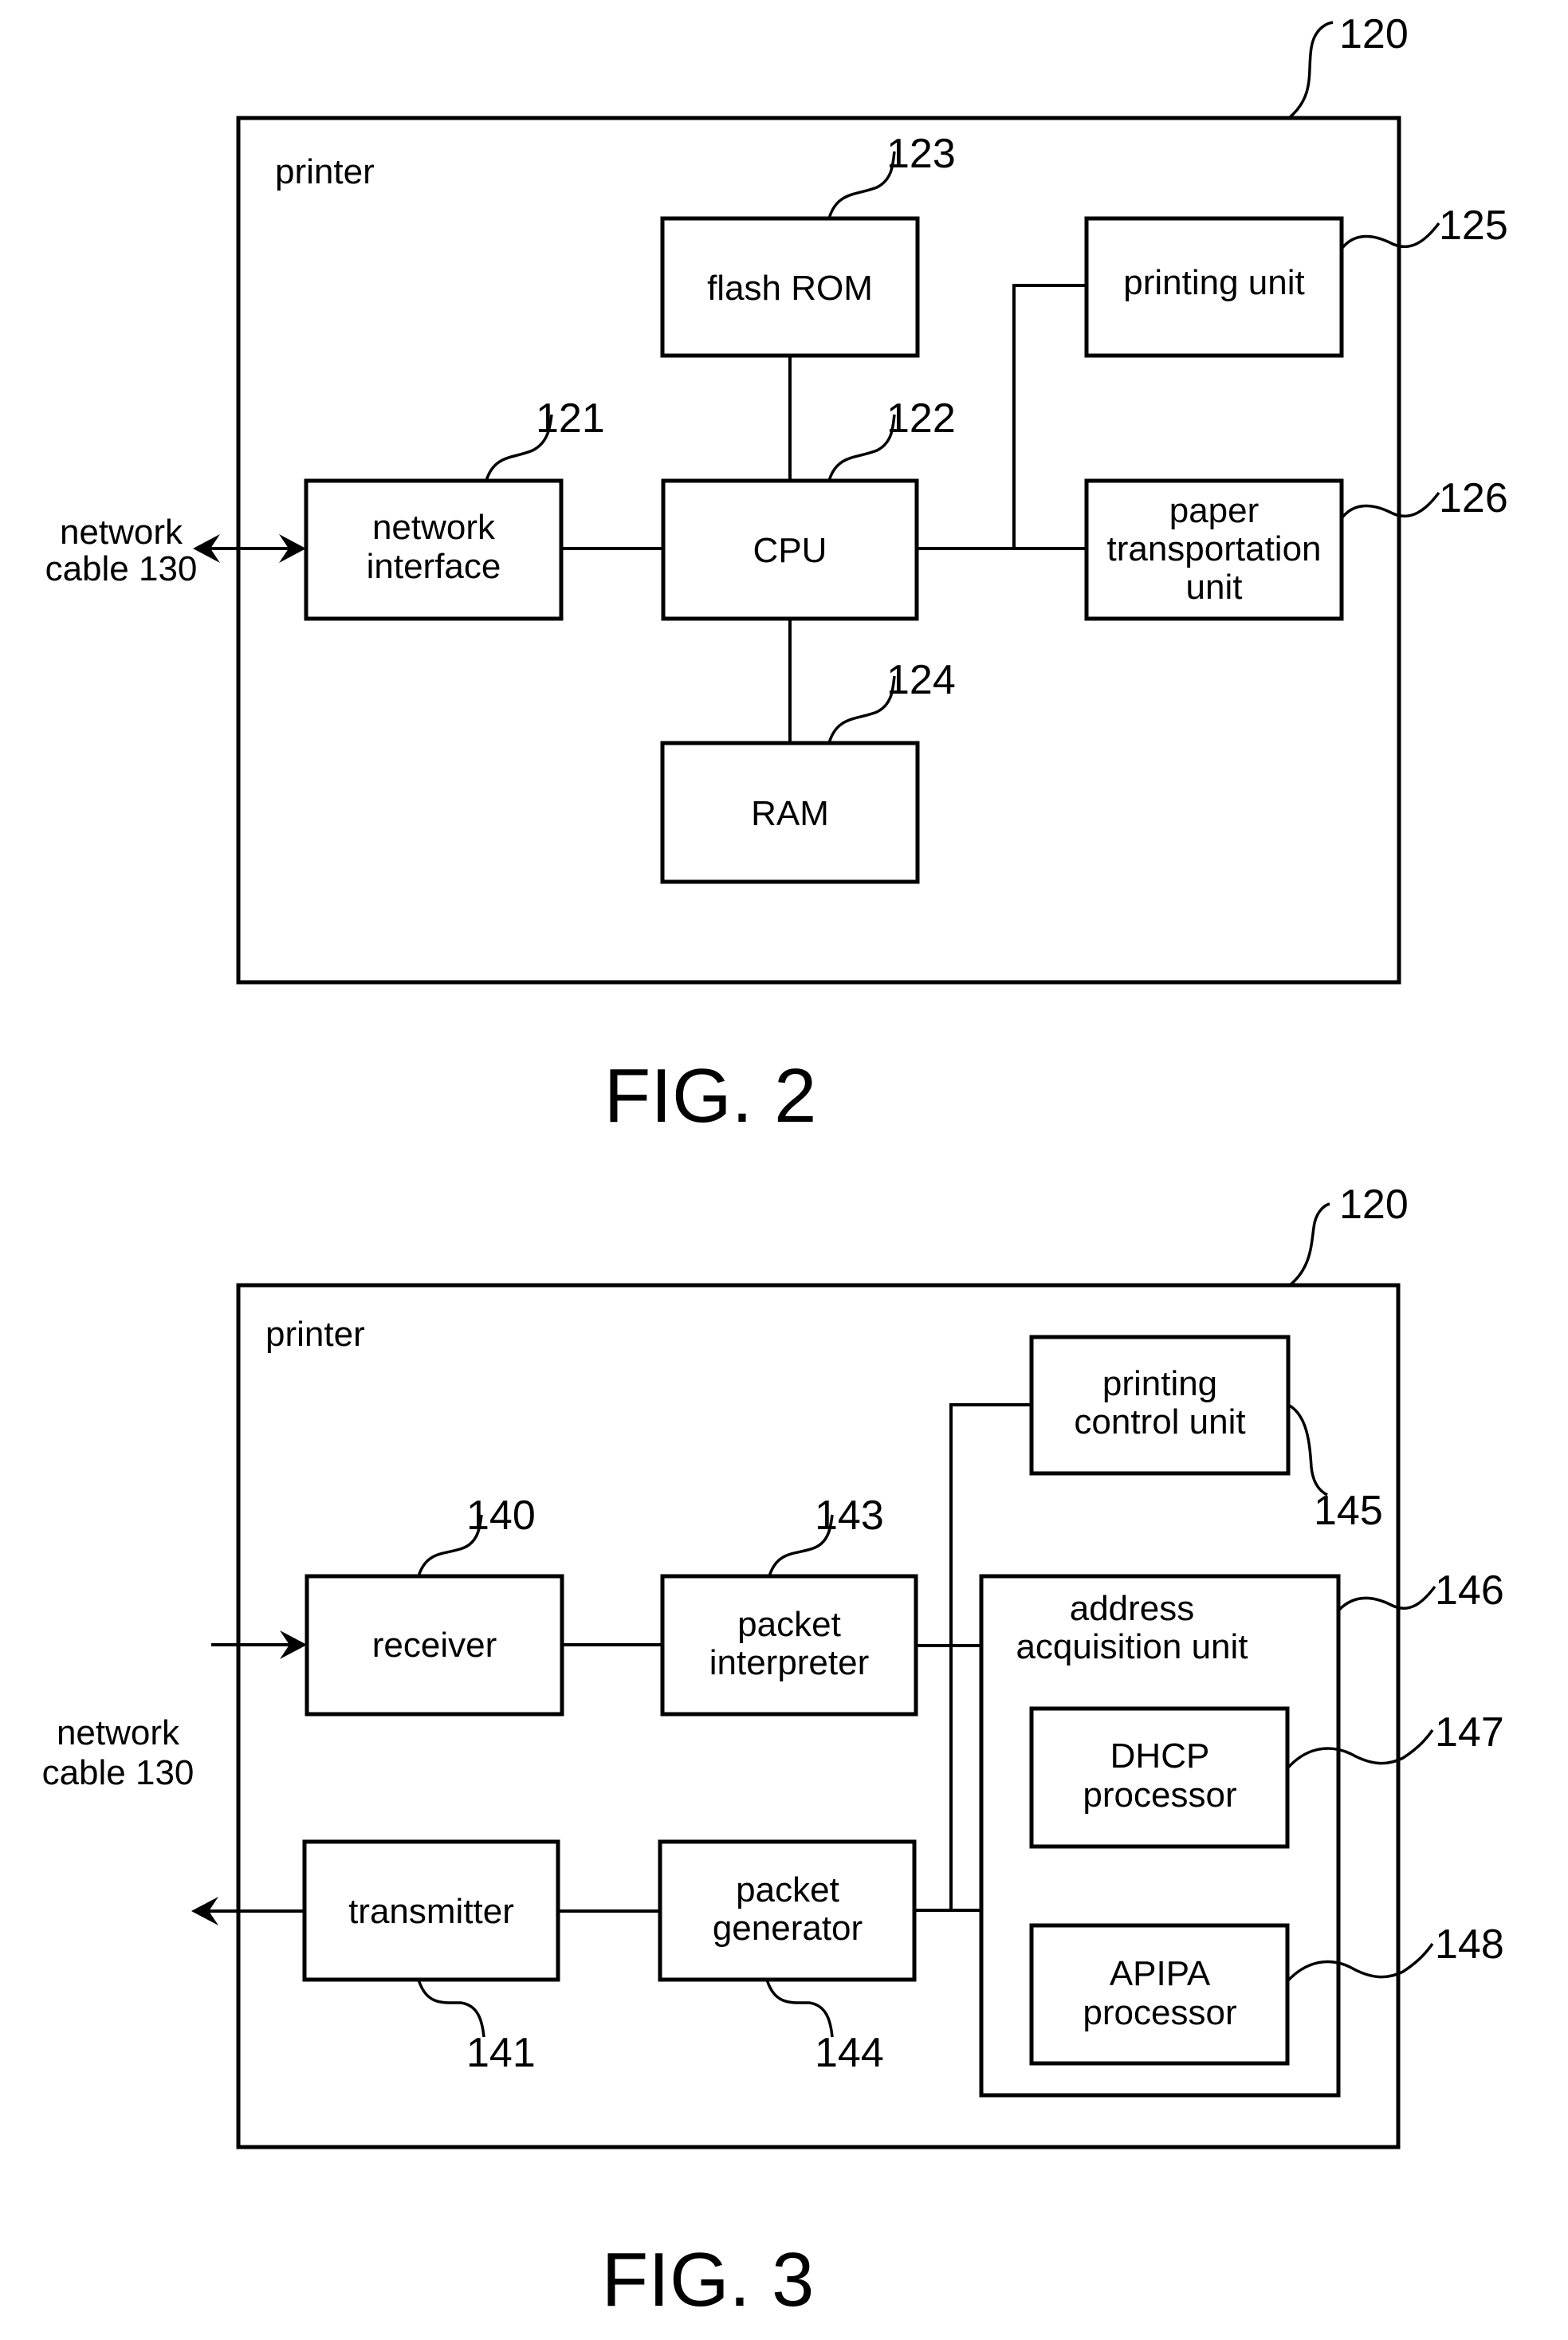  I want to click on block-label: flash ROM, so click(790, 288).